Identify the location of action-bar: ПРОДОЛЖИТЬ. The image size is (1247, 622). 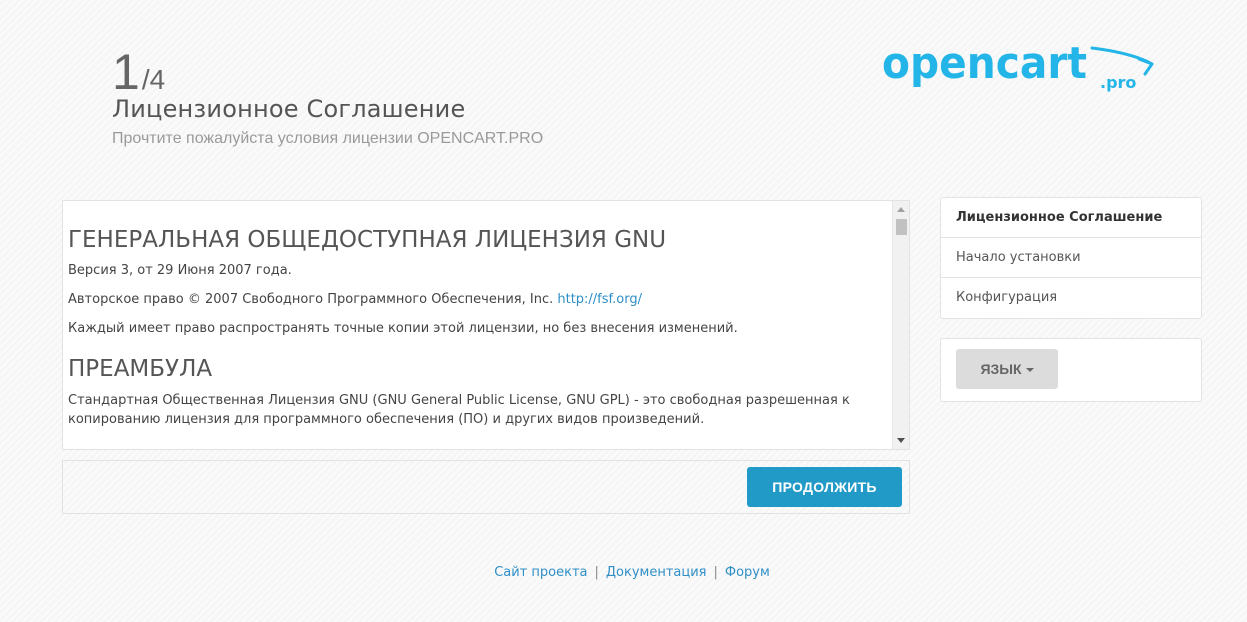
(486, 487).